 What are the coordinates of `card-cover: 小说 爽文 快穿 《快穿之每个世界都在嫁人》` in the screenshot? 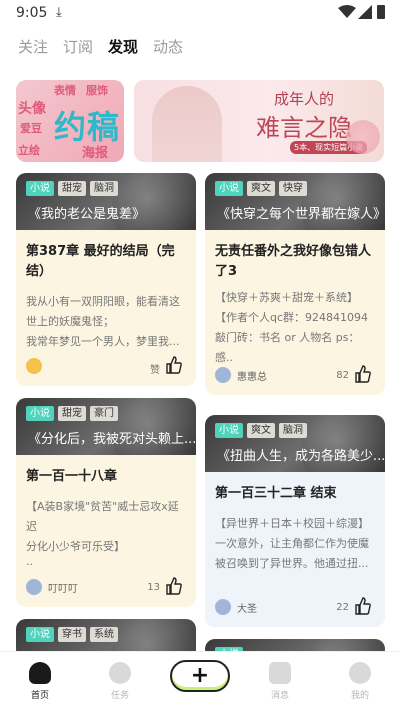 It's located at (295, 201).